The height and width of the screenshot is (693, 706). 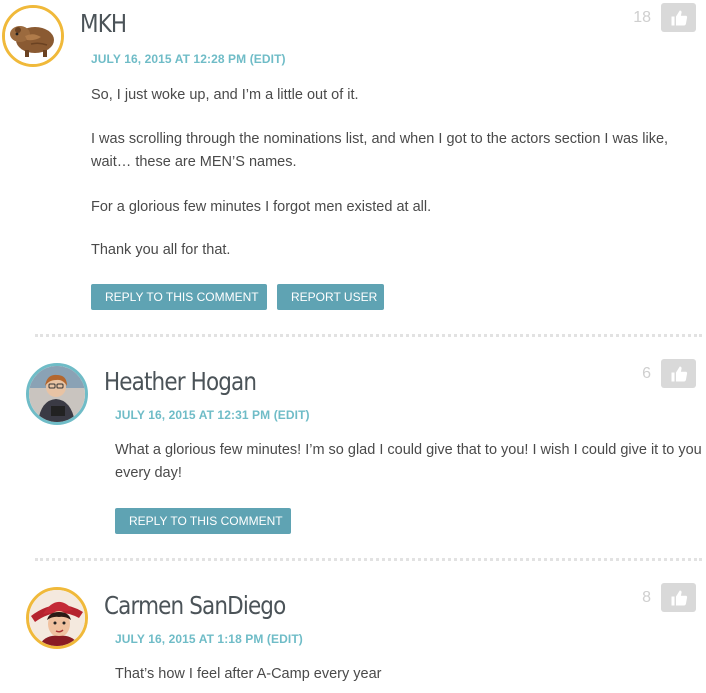 I want to click on avatar-heather-hogan, so click(x=57, y=394).